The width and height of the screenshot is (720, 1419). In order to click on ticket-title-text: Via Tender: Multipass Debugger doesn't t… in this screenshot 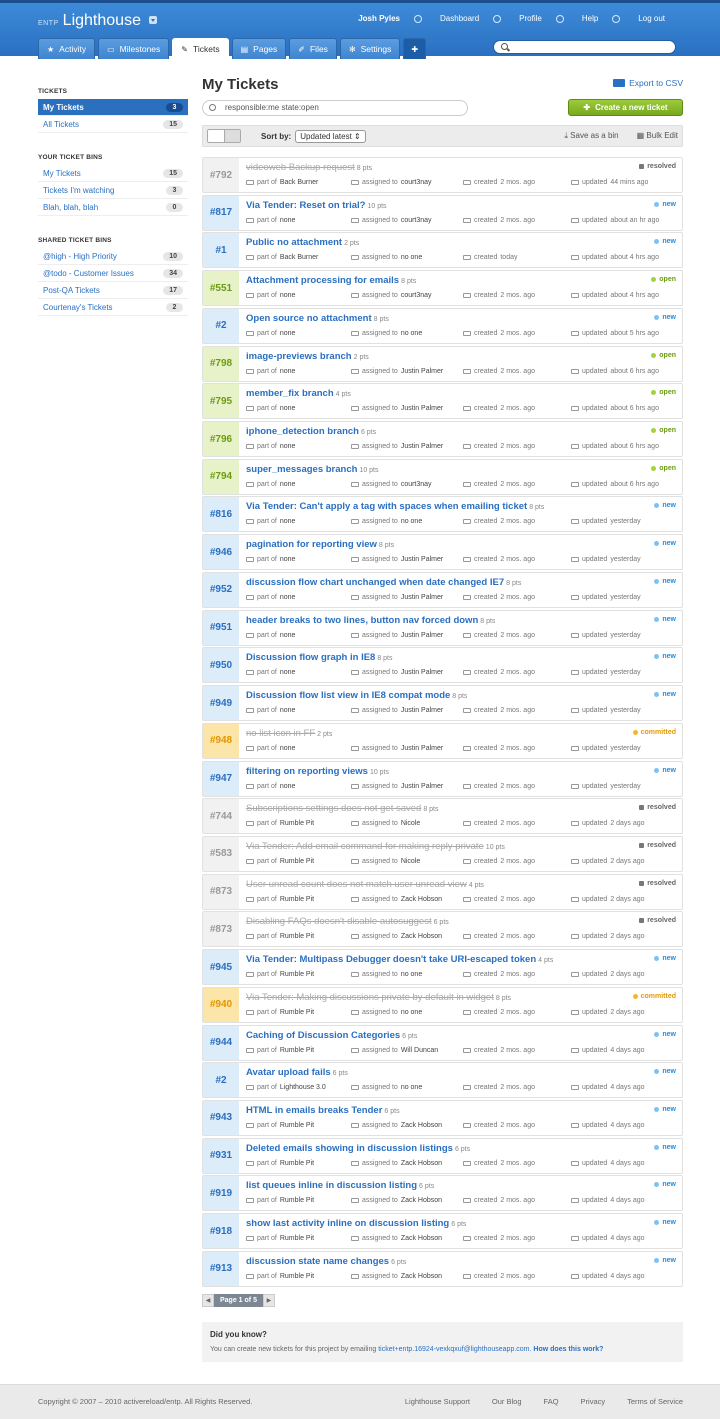, I will do `click(391, 959)`.